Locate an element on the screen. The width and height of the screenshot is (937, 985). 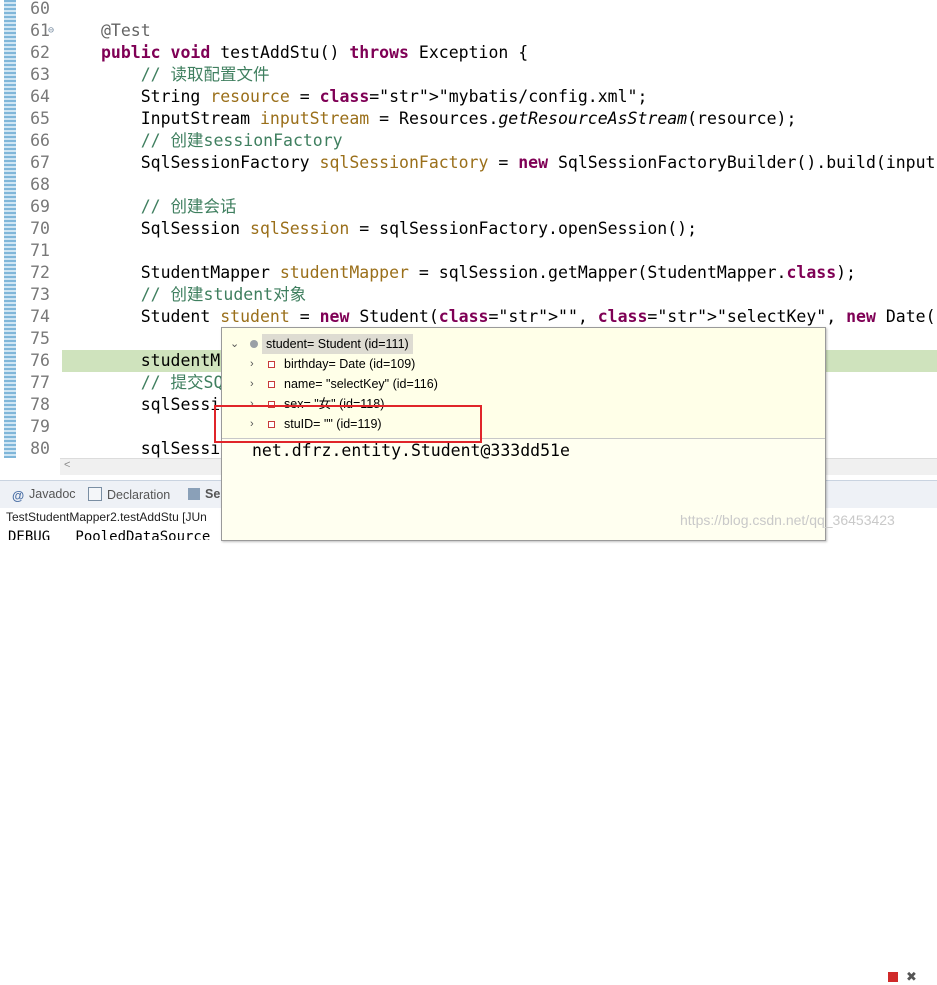
line-number: 73 is located at coordinates (40, 294).